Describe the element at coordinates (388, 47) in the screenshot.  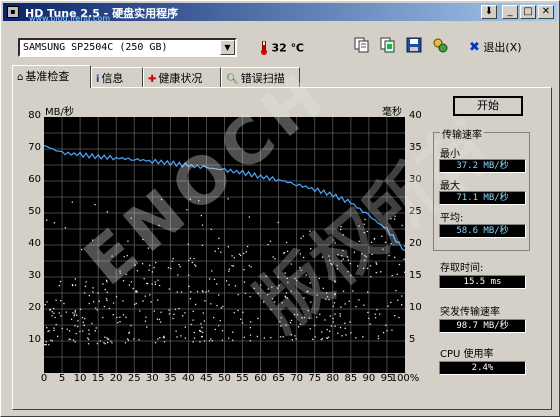
I see `copy-screenshot-icon` at that location.